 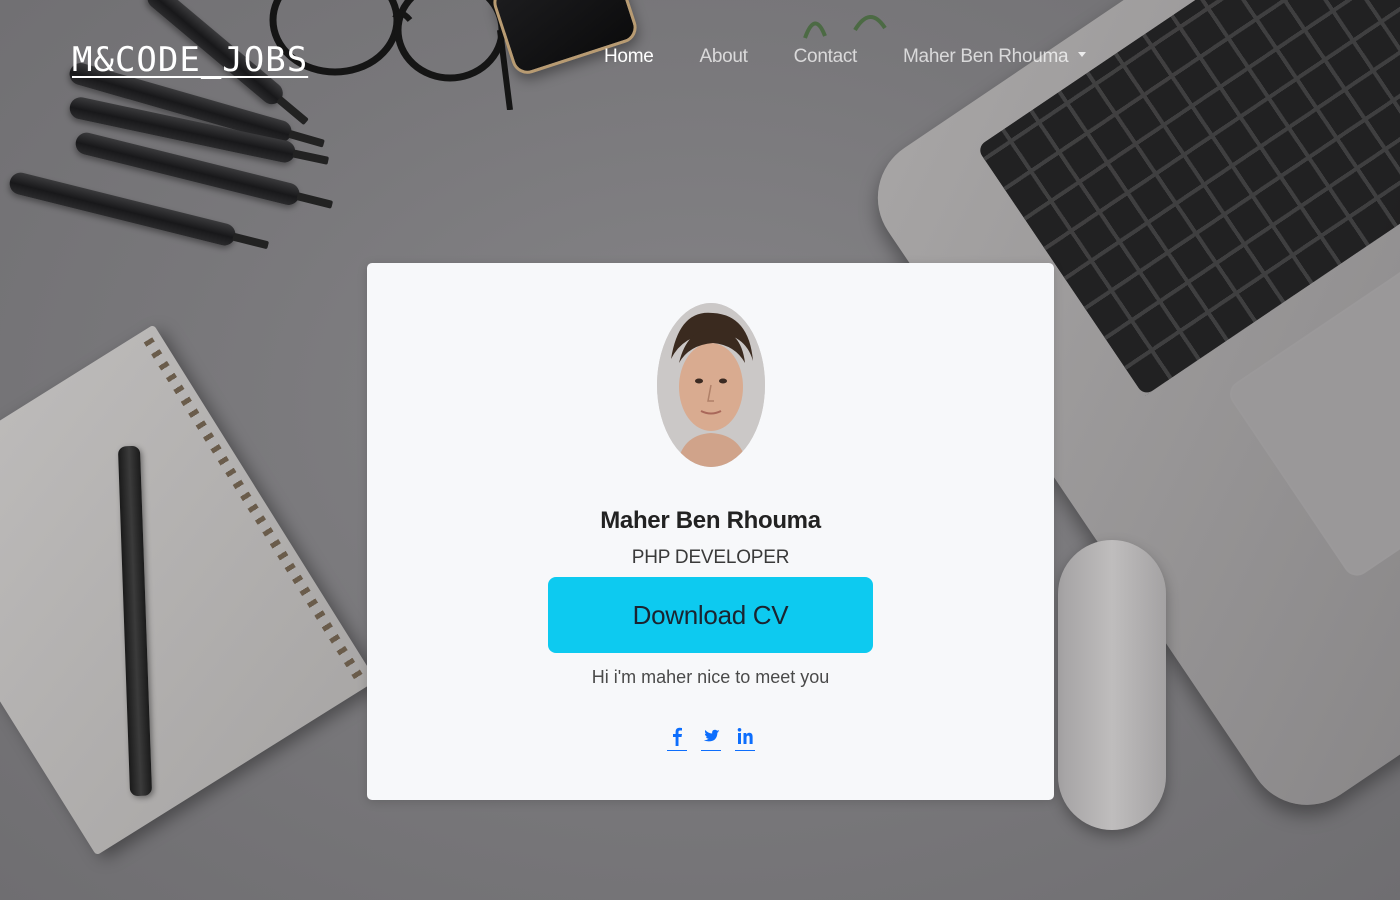 I want to click on main-nav: Home About Contact Maher Ben Rhouma, so click(x=845, y=57).